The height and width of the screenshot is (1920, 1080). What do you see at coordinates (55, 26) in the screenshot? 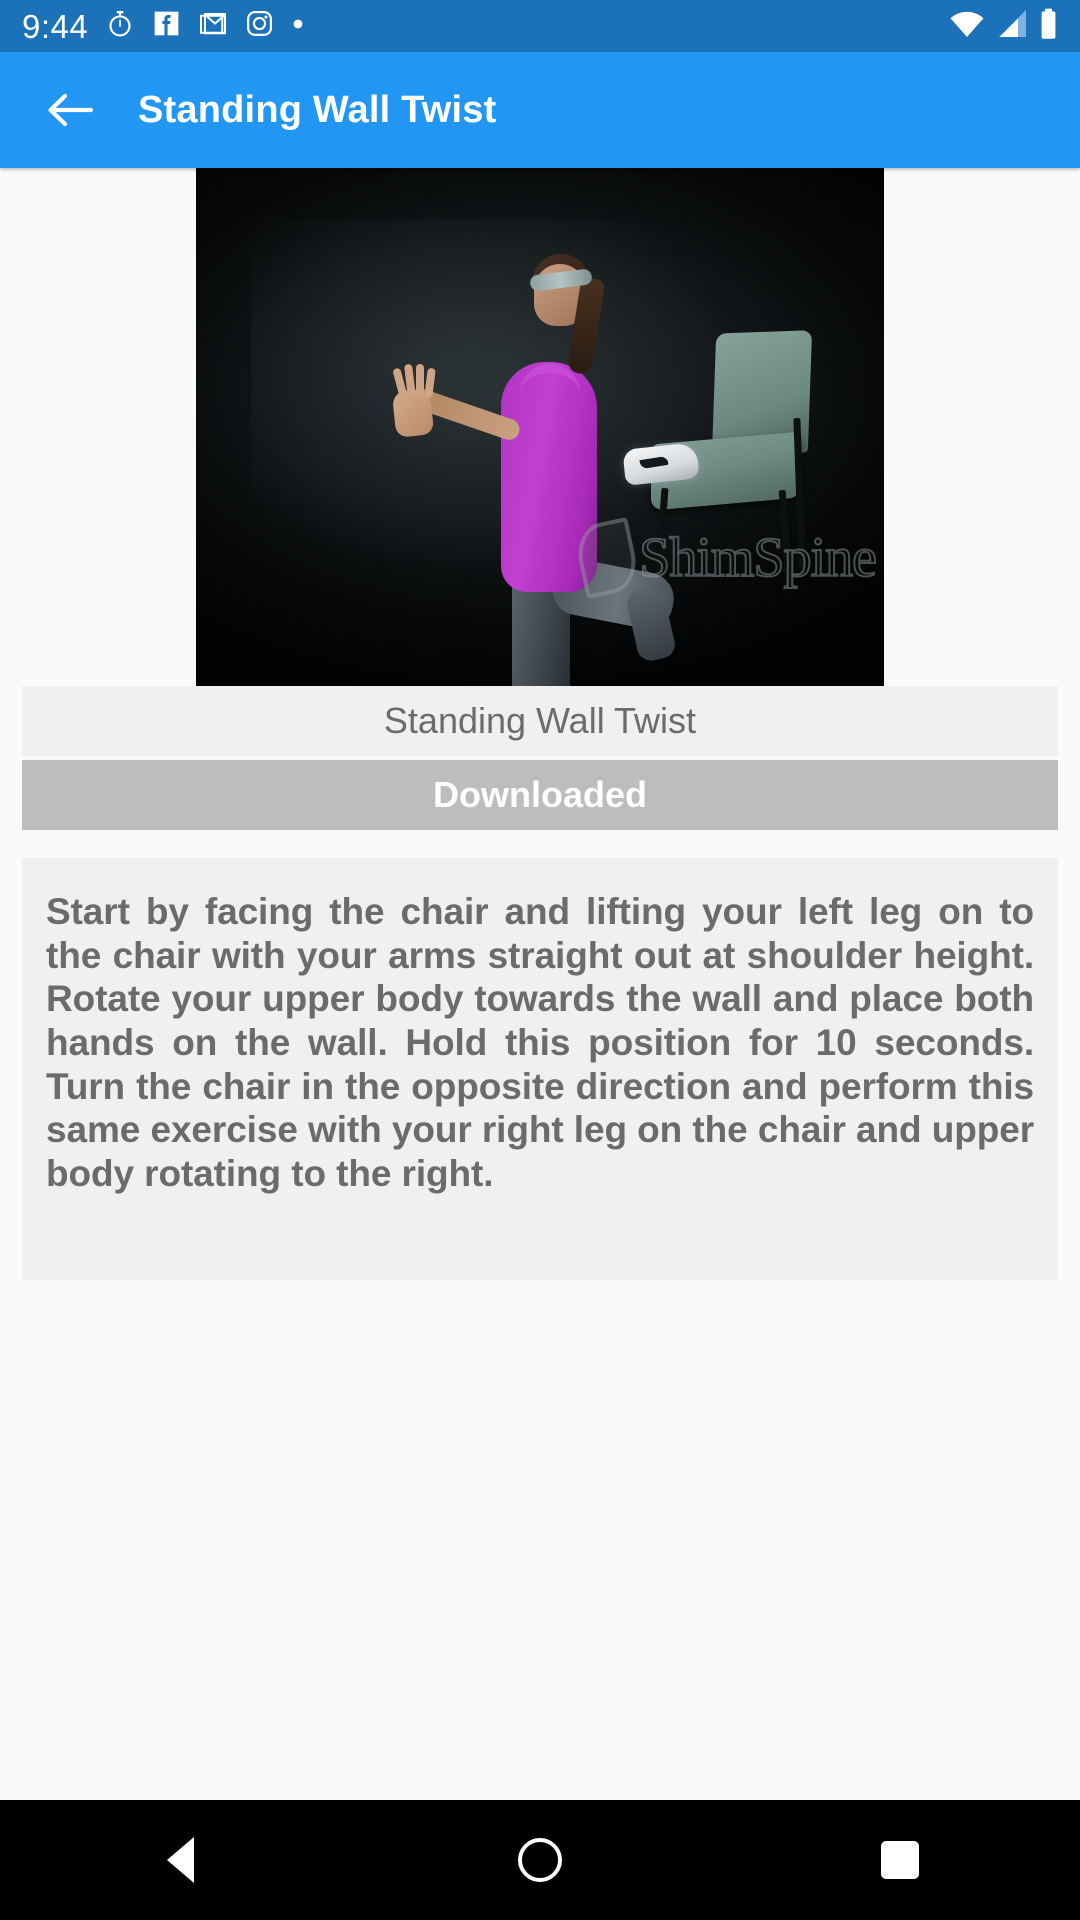
I see `status-bar-clock: 9:44` at bounding box center [55, 26].